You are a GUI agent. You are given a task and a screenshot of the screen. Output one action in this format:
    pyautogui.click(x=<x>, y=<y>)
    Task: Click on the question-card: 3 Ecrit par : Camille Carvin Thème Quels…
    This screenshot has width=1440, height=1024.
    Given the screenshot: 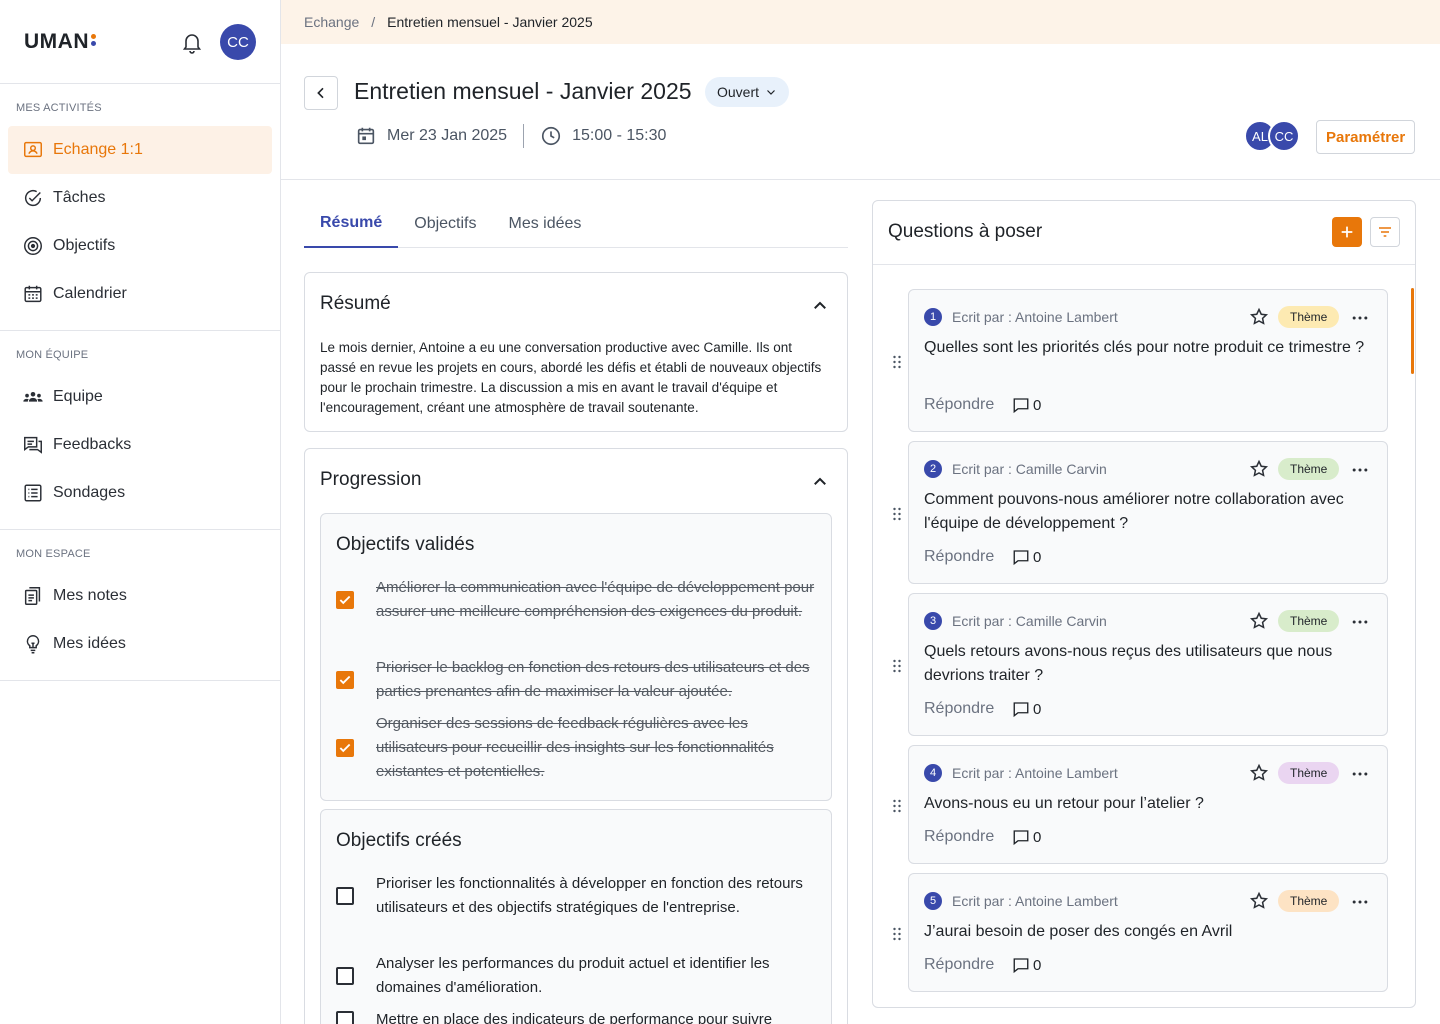 What is the action you would take?
    pyautogui.click(x=1140, y=664)
    